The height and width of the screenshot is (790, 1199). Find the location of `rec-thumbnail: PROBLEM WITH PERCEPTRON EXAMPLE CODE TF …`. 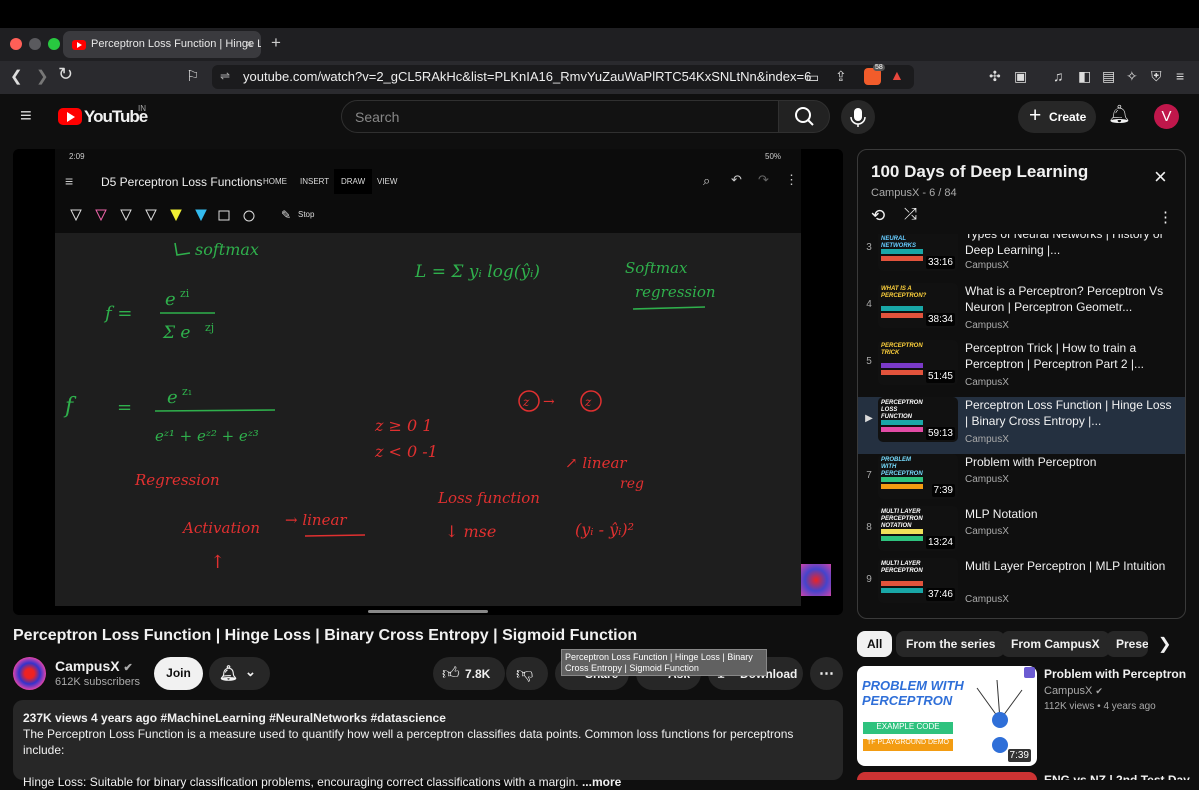

rec-thumbnail: PROBLEM WITH PERCEPTRON EXAMPLE CODE TF … is located at coordinates (947, 716).